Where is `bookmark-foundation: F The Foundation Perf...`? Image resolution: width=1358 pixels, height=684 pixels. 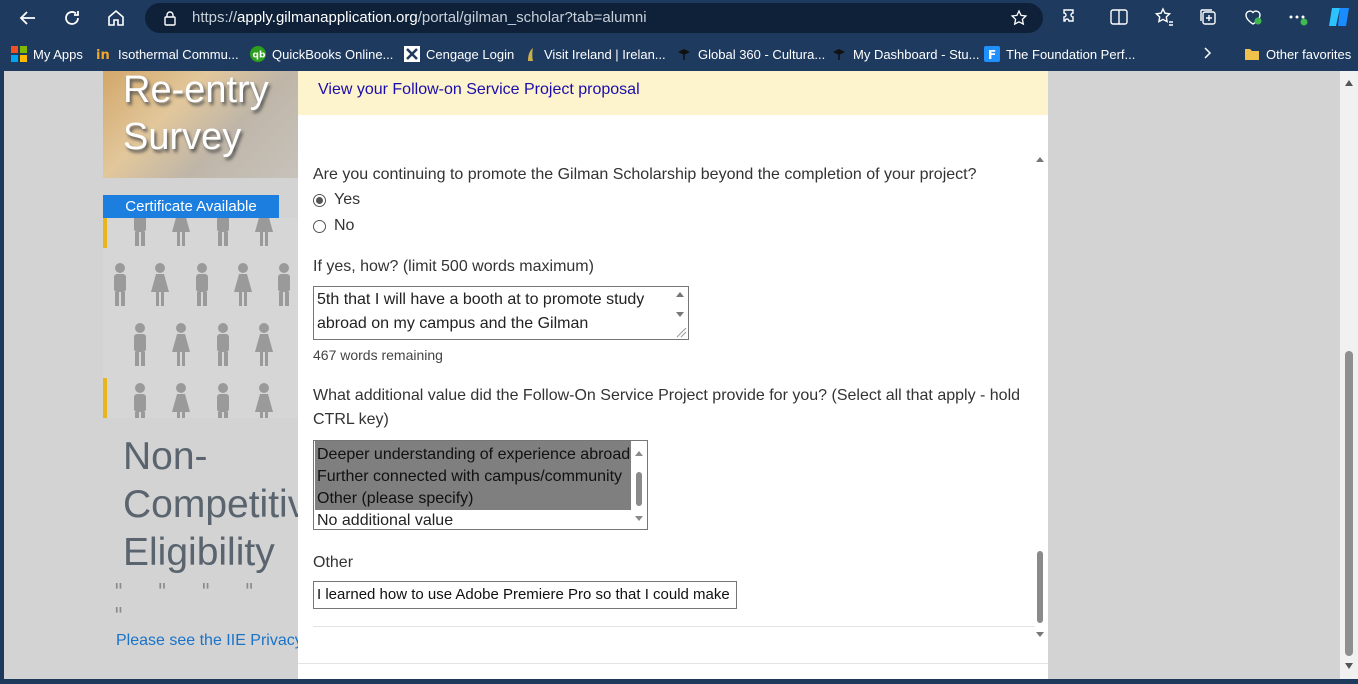
bookmark-foundation: F The Foundation Perf... is located at coordinates (1059, 54).